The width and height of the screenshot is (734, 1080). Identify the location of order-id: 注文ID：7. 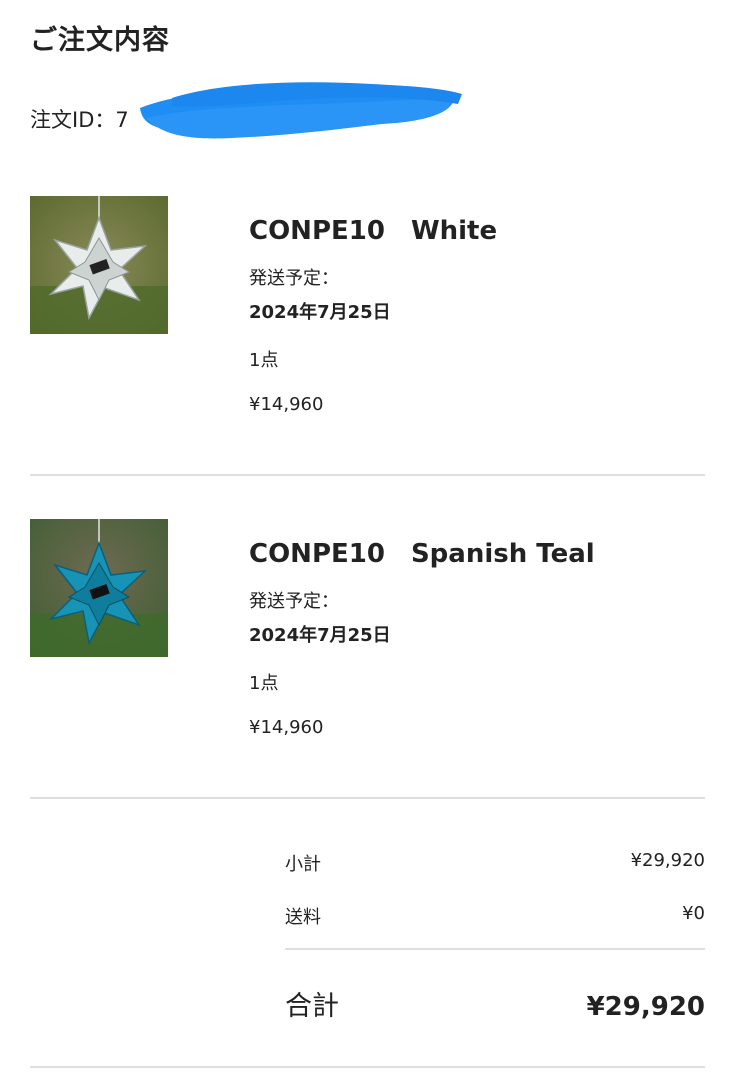
(246, 110).